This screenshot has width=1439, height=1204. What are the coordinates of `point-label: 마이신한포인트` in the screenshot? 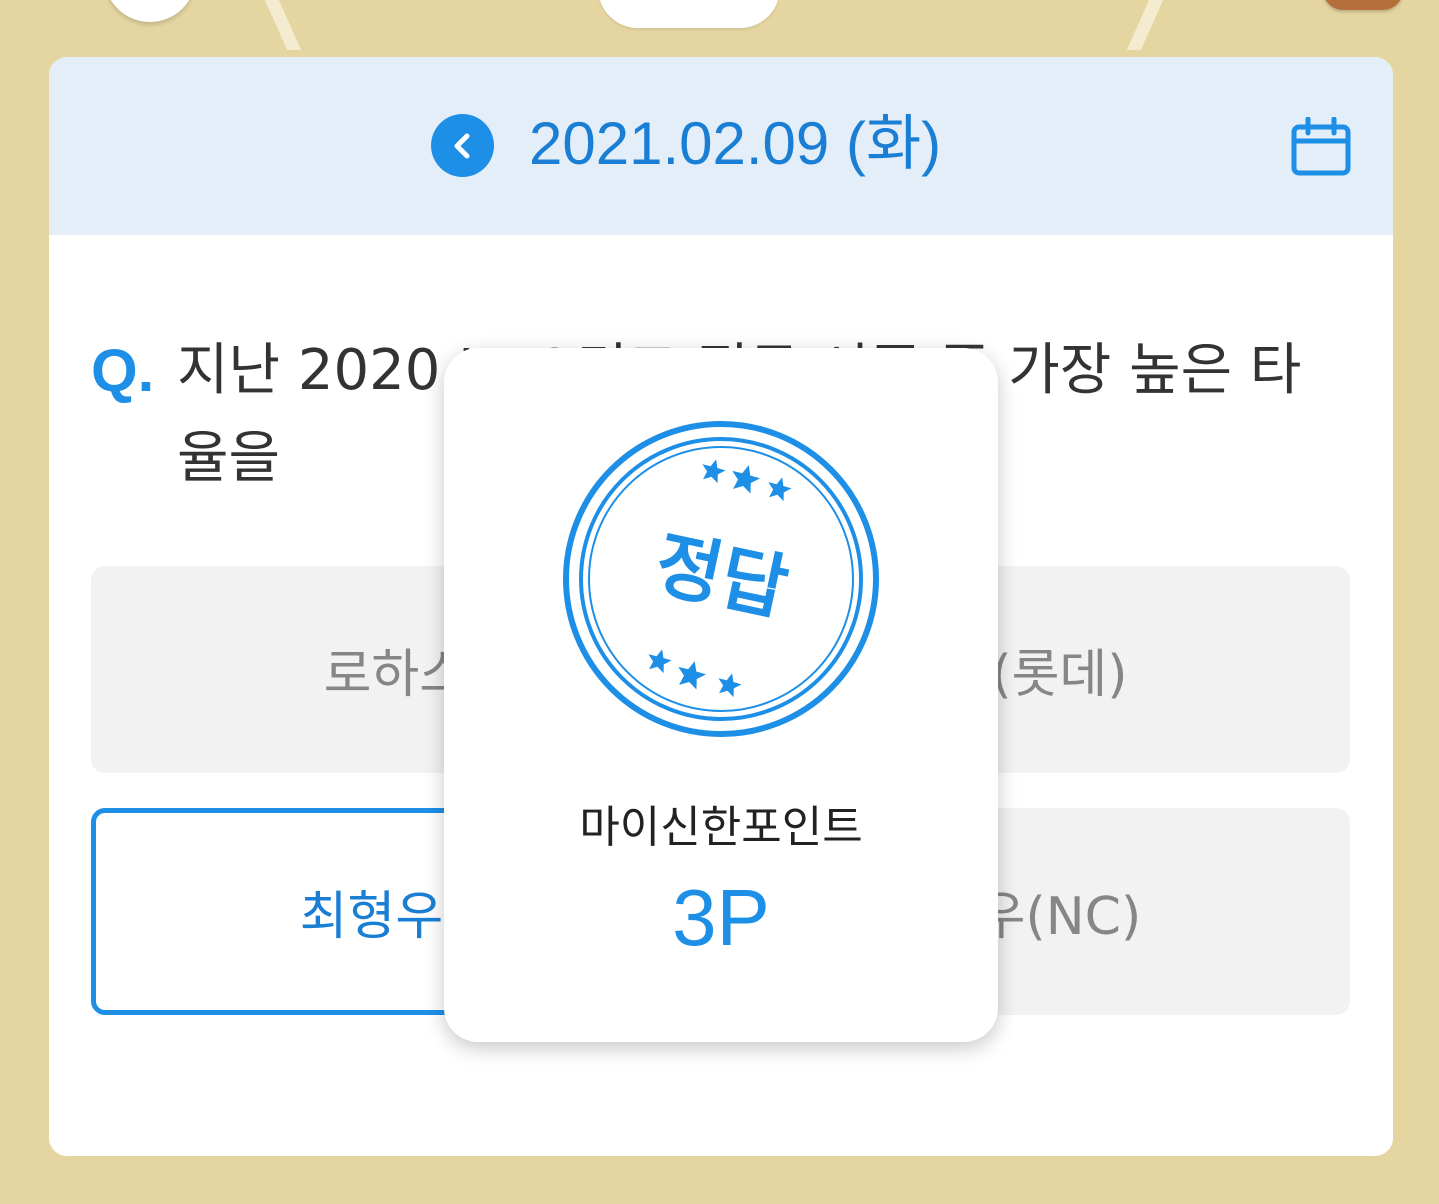 It's located at (721, 827).